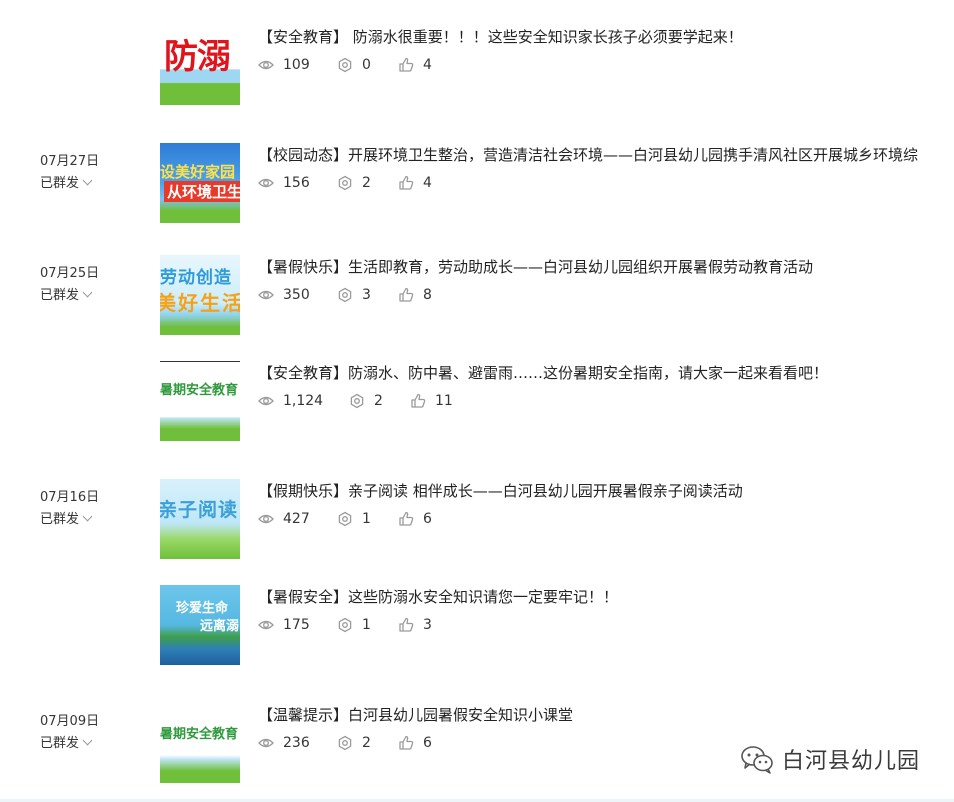  Describe the element at coordinates (606, 37) in the screenshot. I see `article-title: 【安全教育】 防溺水很重要！！！这些安全知识家长孩子必须要学起来！` at that location.